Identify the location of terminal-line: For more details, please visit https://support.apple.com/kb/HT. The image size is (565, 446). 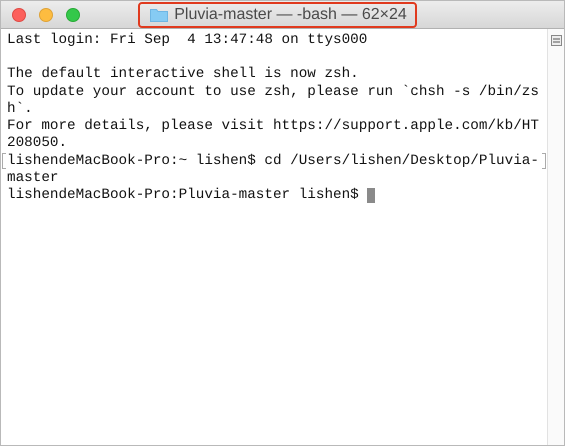
(273, 126).